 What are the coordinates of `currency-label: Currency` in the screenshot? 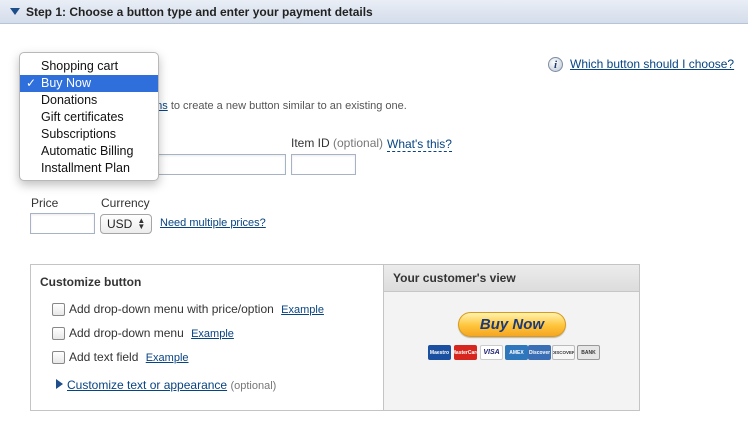 It's located at (125, 203).